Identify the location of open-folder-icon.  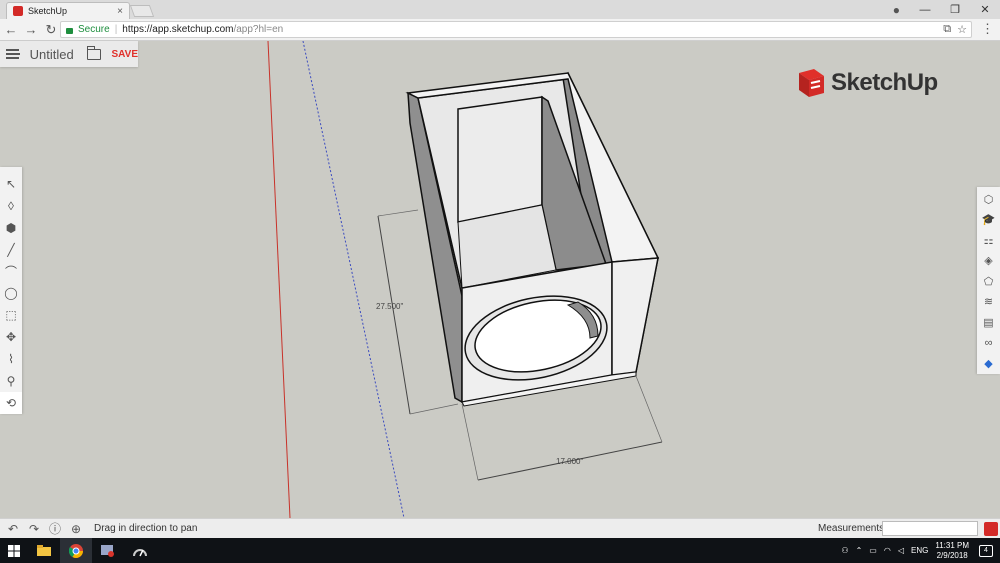
(93, 52).